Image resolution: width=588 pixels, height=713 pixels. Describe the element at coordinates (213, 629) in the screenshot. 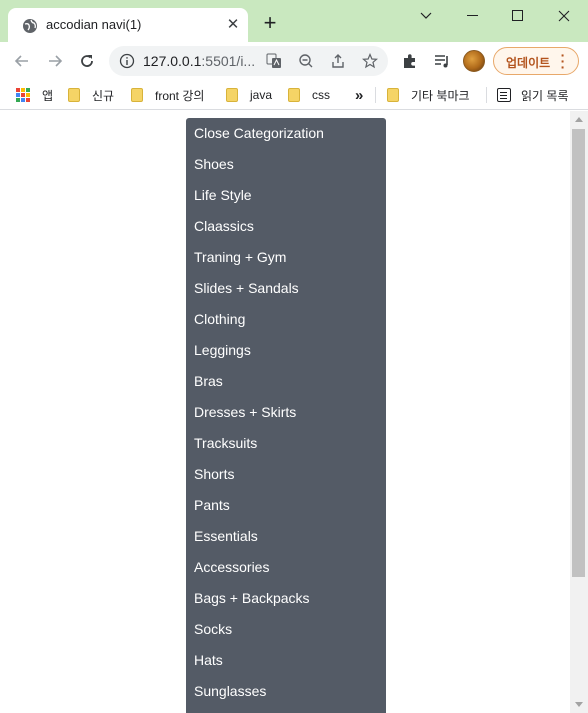

I see `nav-item: Socks` at that location.